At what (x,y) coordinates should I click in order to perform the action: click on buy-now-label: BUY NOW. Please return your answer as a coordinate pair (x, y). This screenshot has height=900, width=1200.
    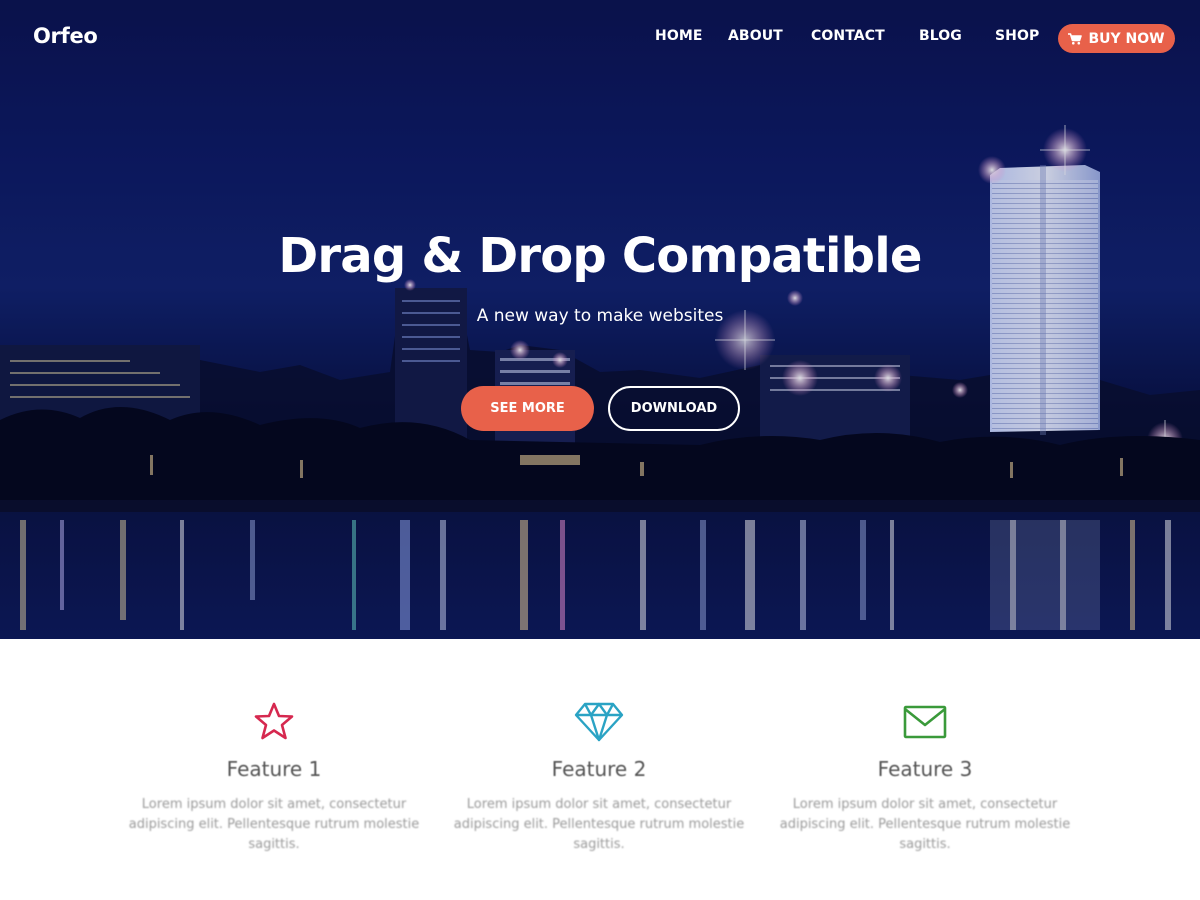
    Looking at the image, I should click on (1126, 38).